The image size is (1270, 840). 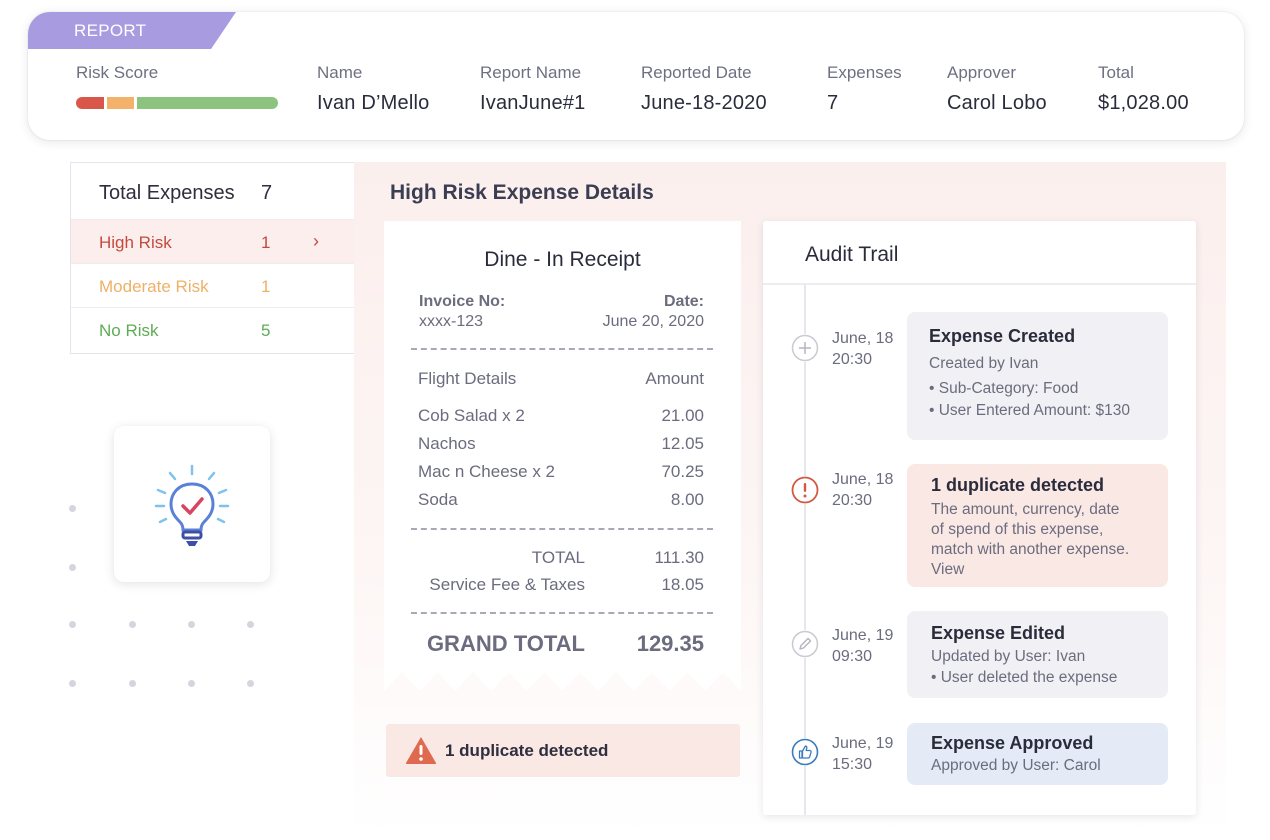 What do you see at coordinates (1143, 89) in the screenshot?
I see `total-field: Total $1,028.00` at bounding box center [1143, 89].